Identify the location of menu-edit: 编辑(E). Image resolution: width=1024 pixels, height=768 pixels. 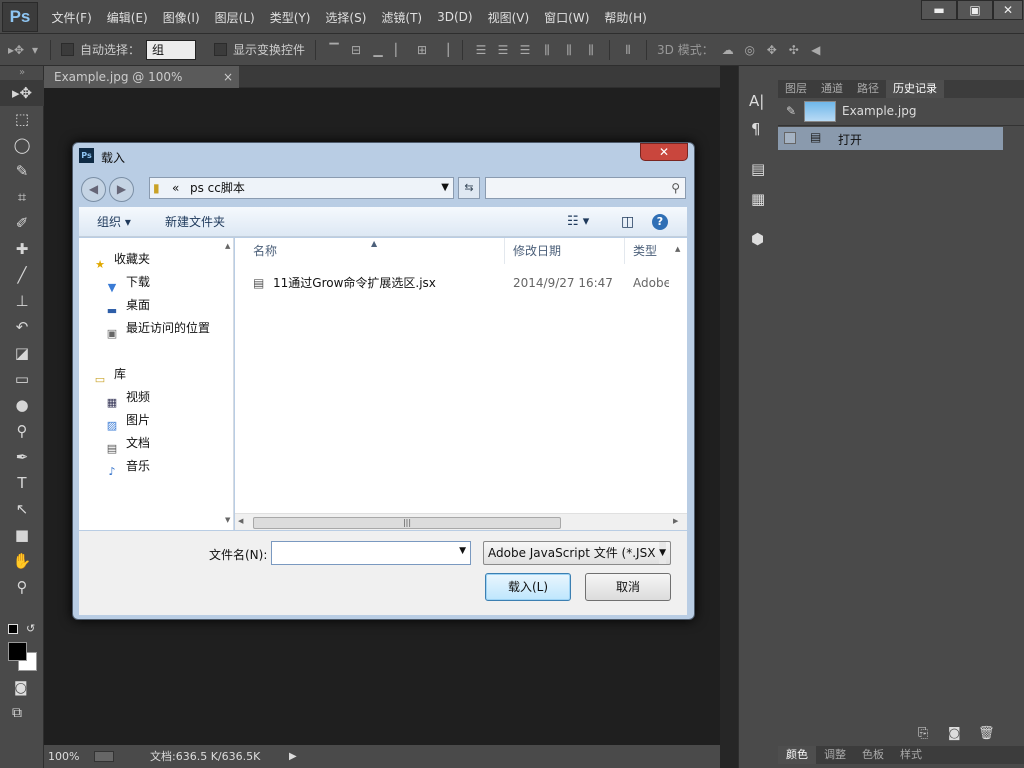
(127, 17).